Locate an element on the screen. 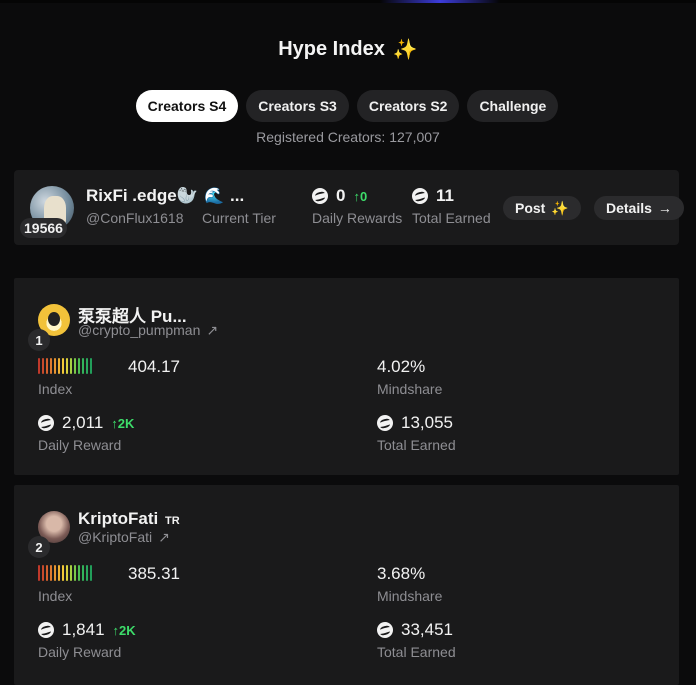 This screenshot has height=685, width=696. user-daily-rewards: 0 ↑0 is located at coordinates (339, 196).